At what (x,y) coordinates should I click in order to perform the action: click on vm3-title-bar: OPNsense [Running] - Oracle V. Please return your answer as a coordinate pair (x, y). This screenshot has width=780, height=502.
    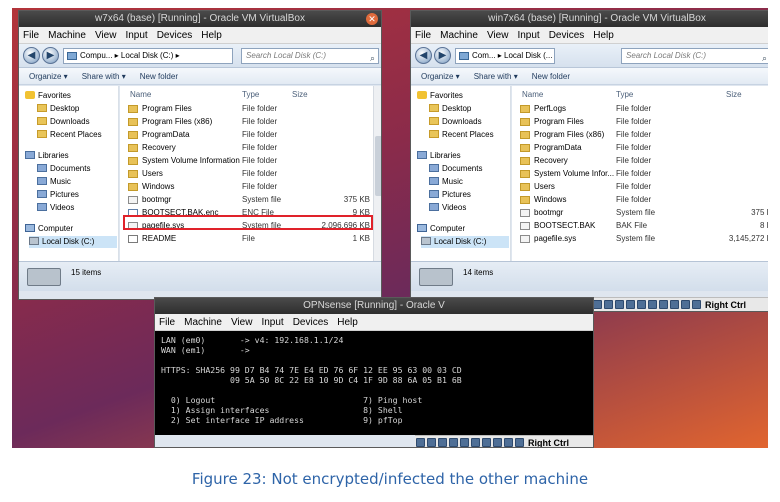
    Looking at the image, I should click on (374, 306).